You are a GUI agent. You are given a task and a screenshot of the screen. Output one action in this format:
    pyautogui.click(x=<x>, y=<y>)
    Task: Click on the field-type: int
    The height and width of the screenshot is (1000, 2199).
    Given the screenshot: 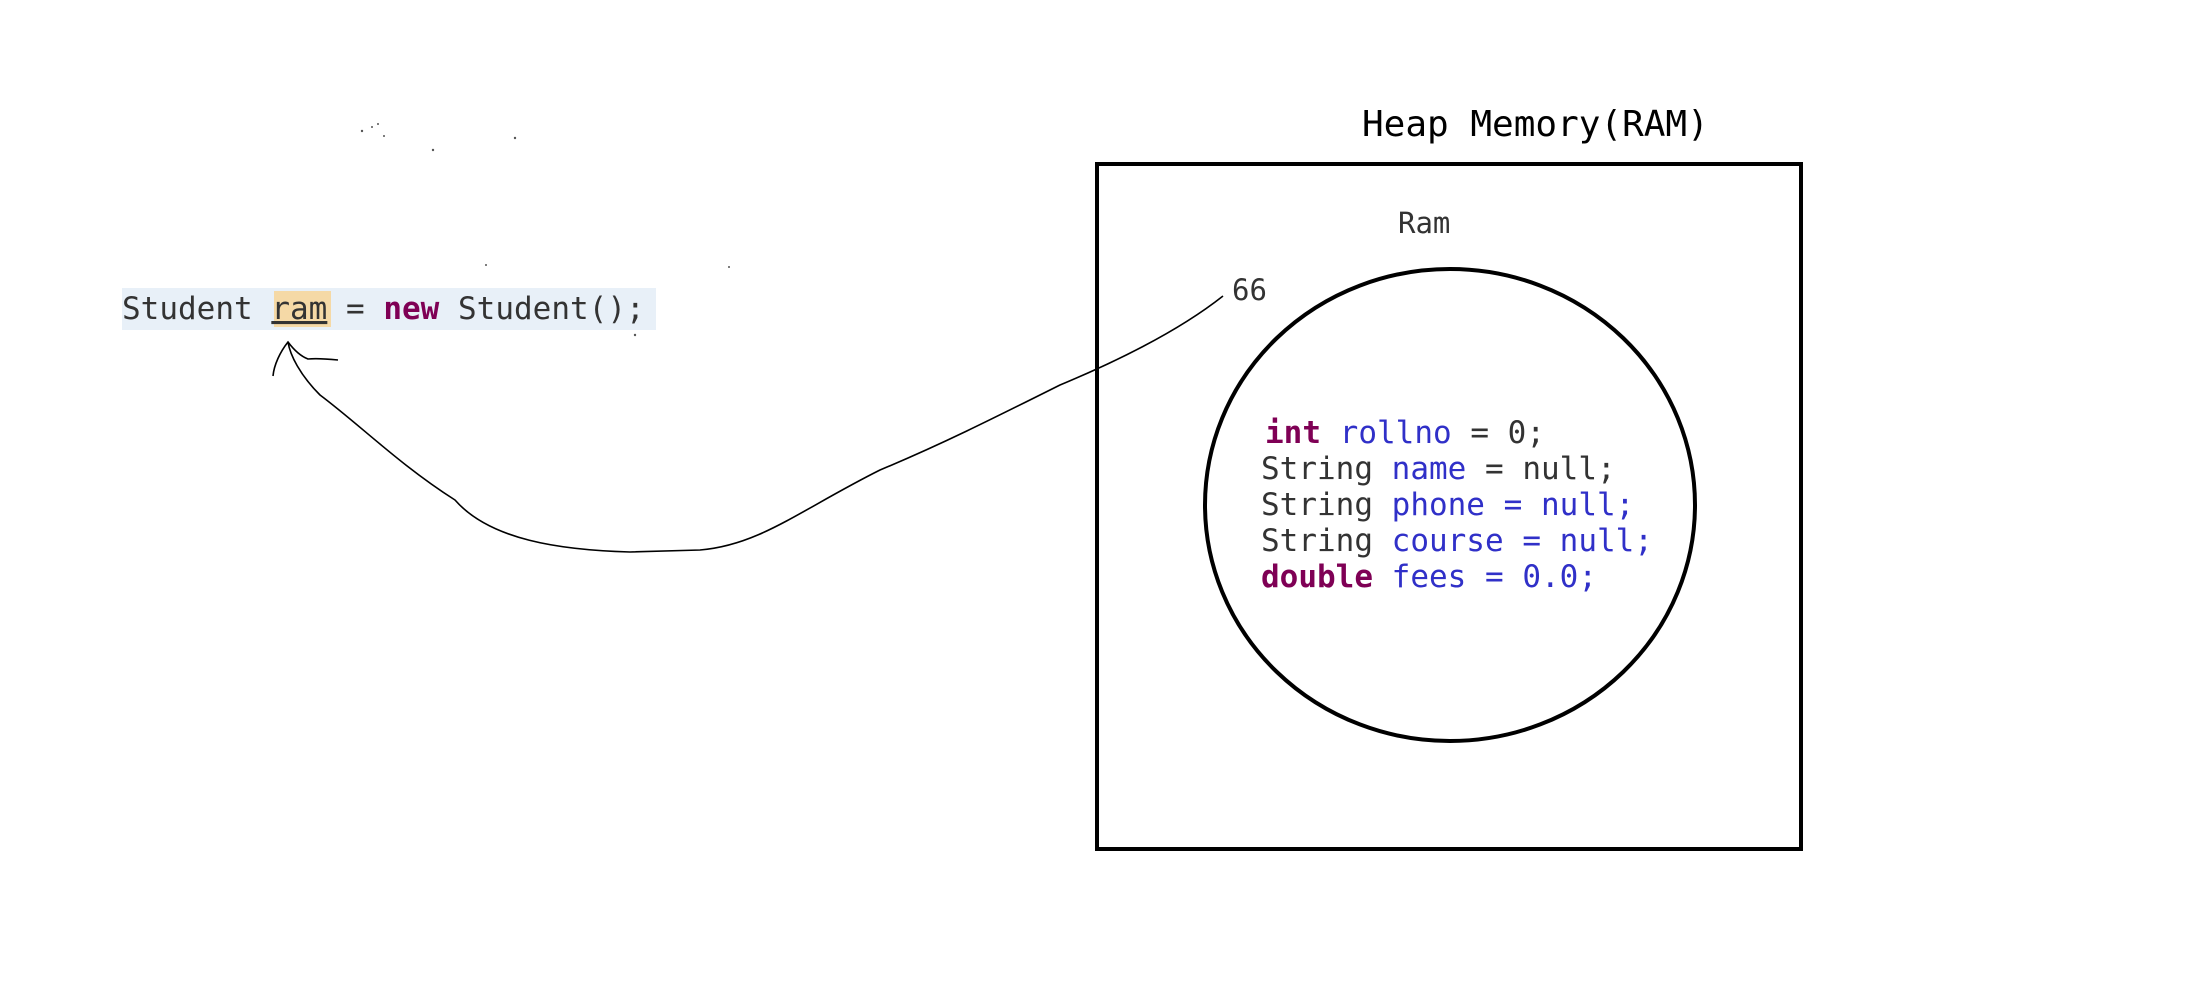 What is the action you would take?
    pyautogui.click(x=1293, y=433)
    